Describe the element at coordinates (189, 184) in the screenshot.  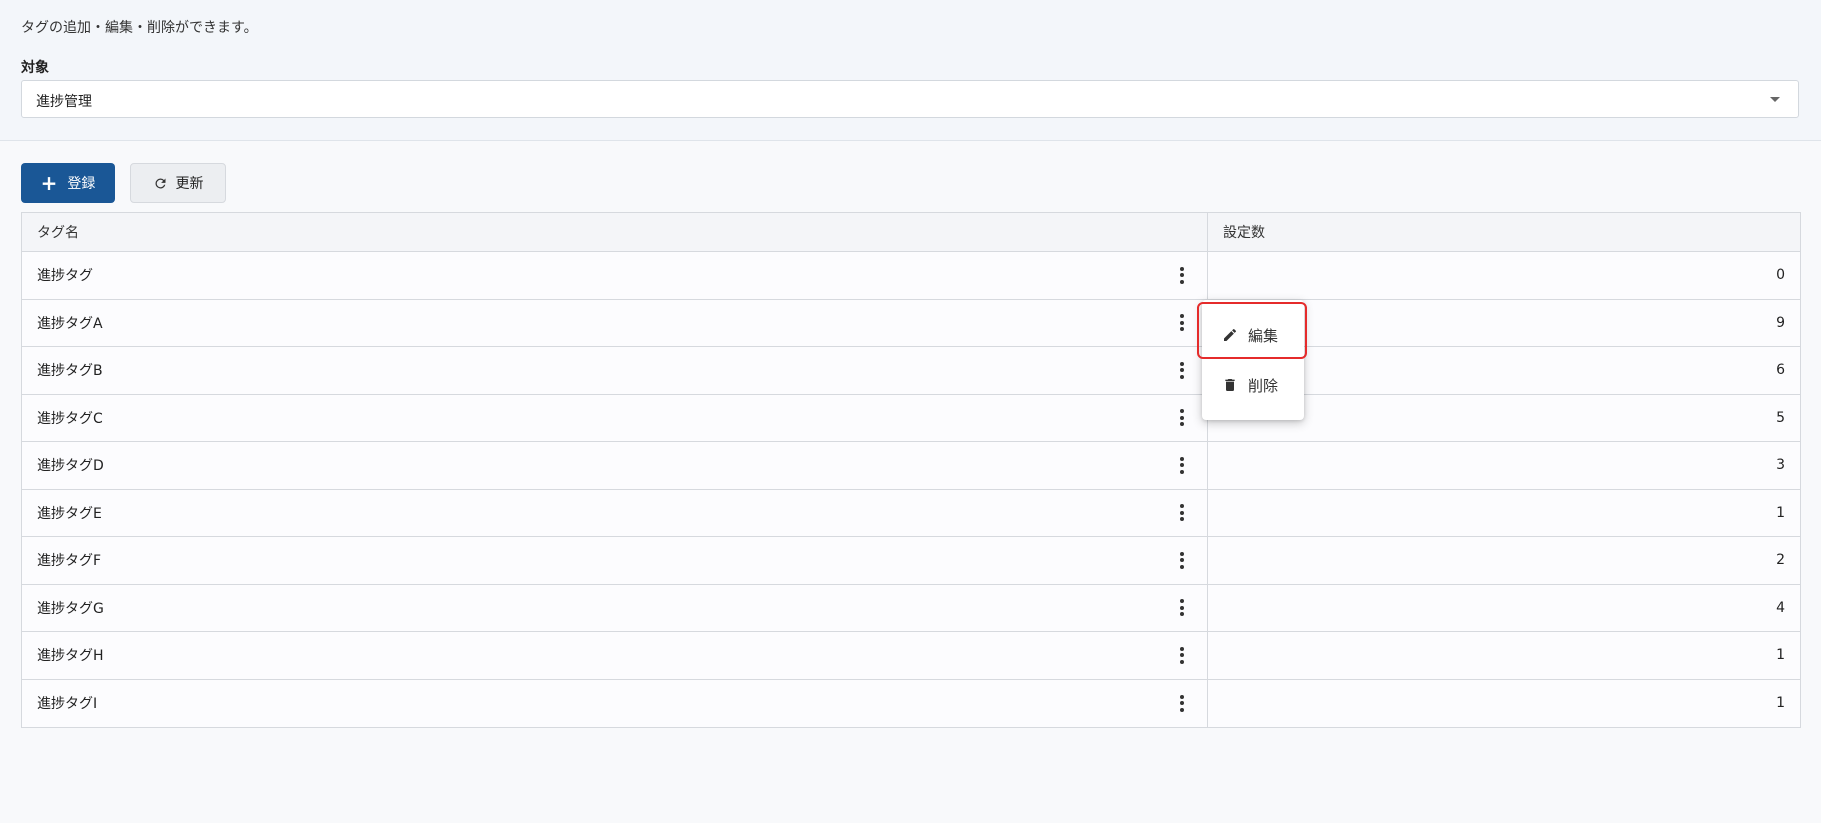
I see `refresh-button-label: 更新` at that location.